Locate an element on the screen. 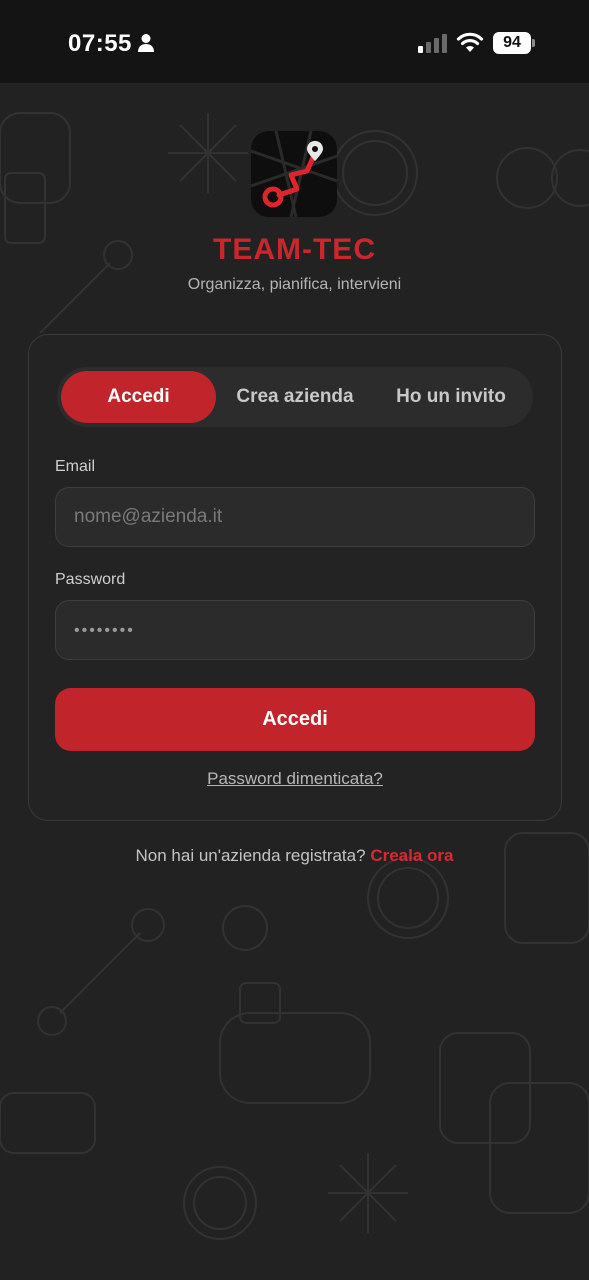 The width and height of the screenshot is (589, 1280). app-logo is located at coordinates (294, 174).